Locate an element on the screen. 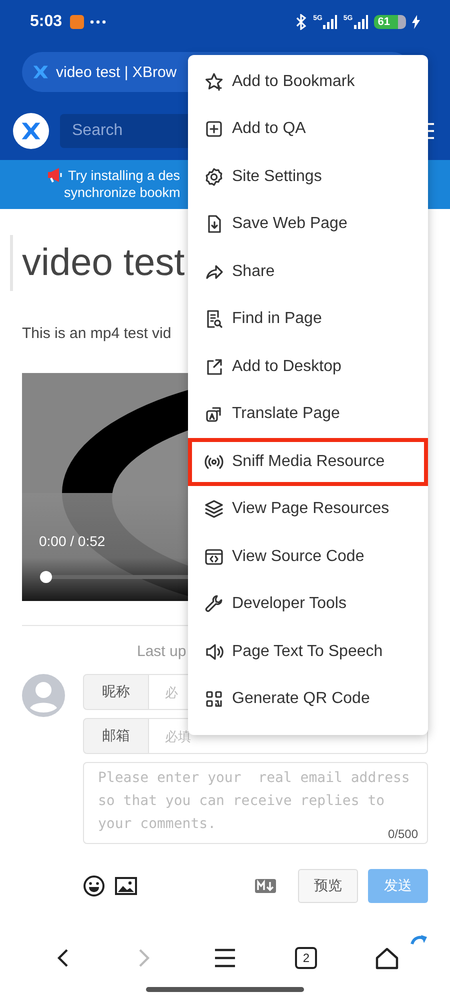  field-label: 昵称 is located at coordinates (116, 692).